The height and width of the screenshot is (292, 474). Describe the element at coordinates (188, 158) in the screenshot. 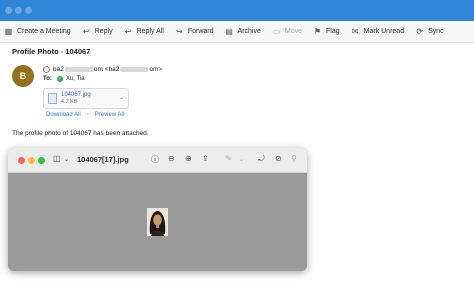

I see `zoom-in-icon: ⊕` at that location.